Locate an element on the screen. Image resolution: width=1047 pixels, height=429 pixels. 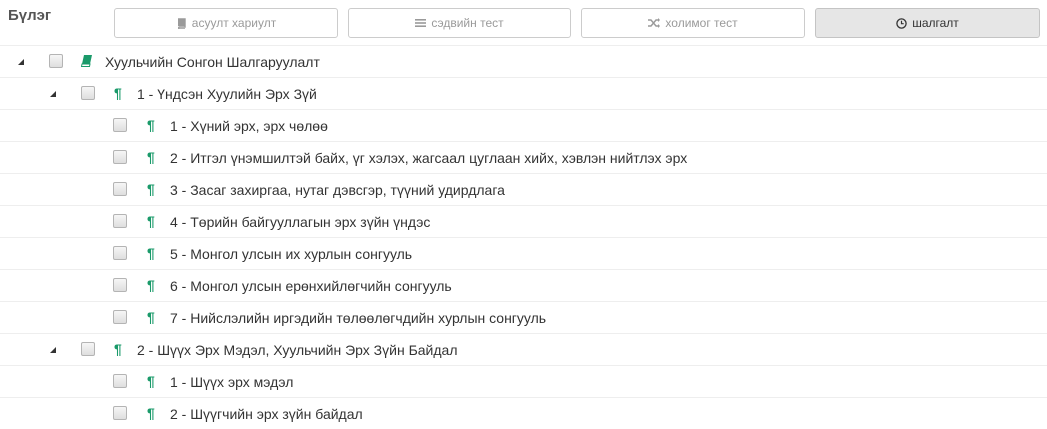
tree-root-label: Хуульчийн Сонгон Шалгаруулалт is located at coordinates (212, 62).